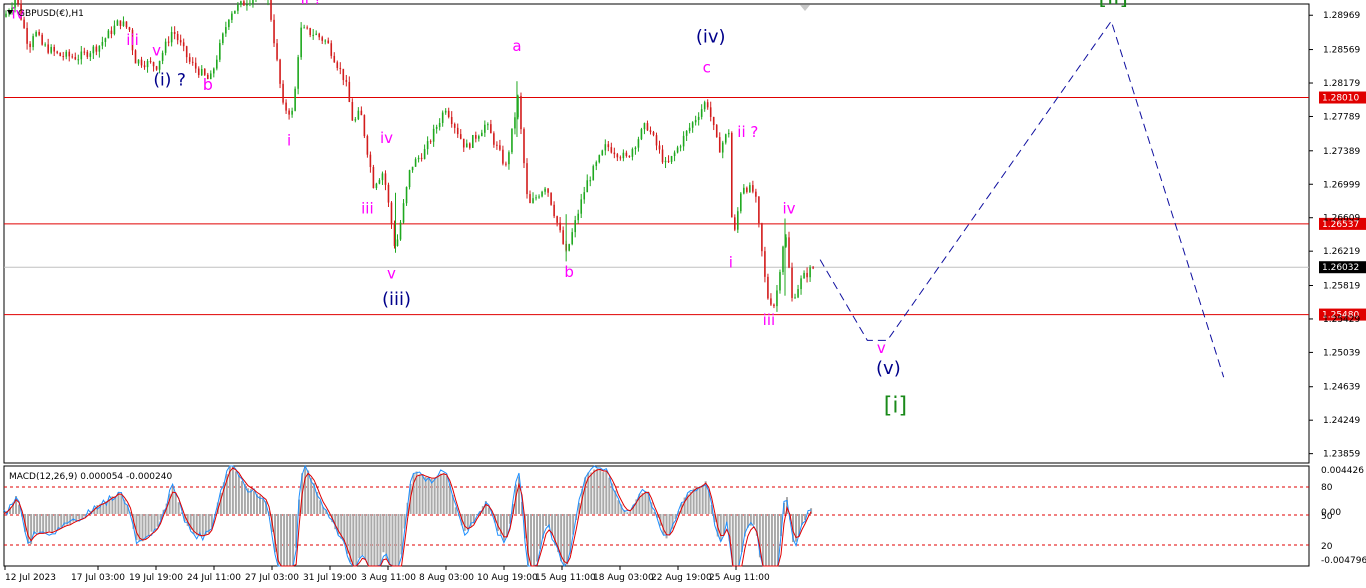  What do you see at coordinates (169, 81) in the screenshot?
I see `wave-label: (i) ?` at bounding box center [169, 81].